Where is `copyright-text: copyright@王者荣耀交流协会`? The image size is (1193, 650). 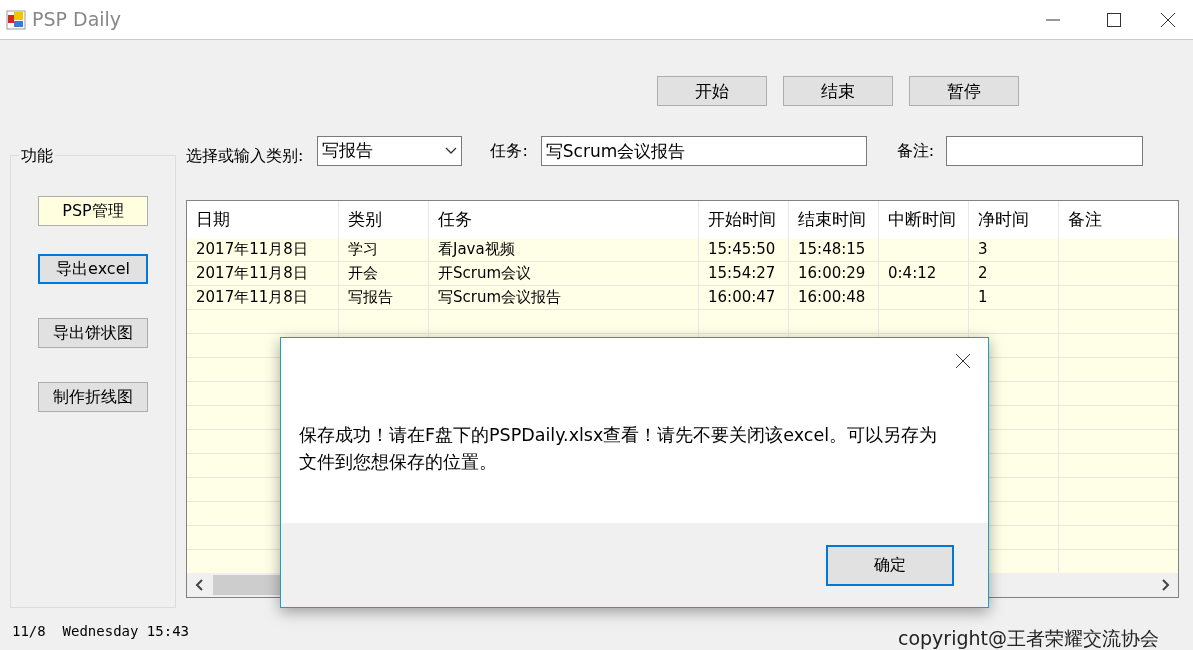
copyright-text: copyright@王者荣耀交流协会 is located at coordinates (1028, 637).